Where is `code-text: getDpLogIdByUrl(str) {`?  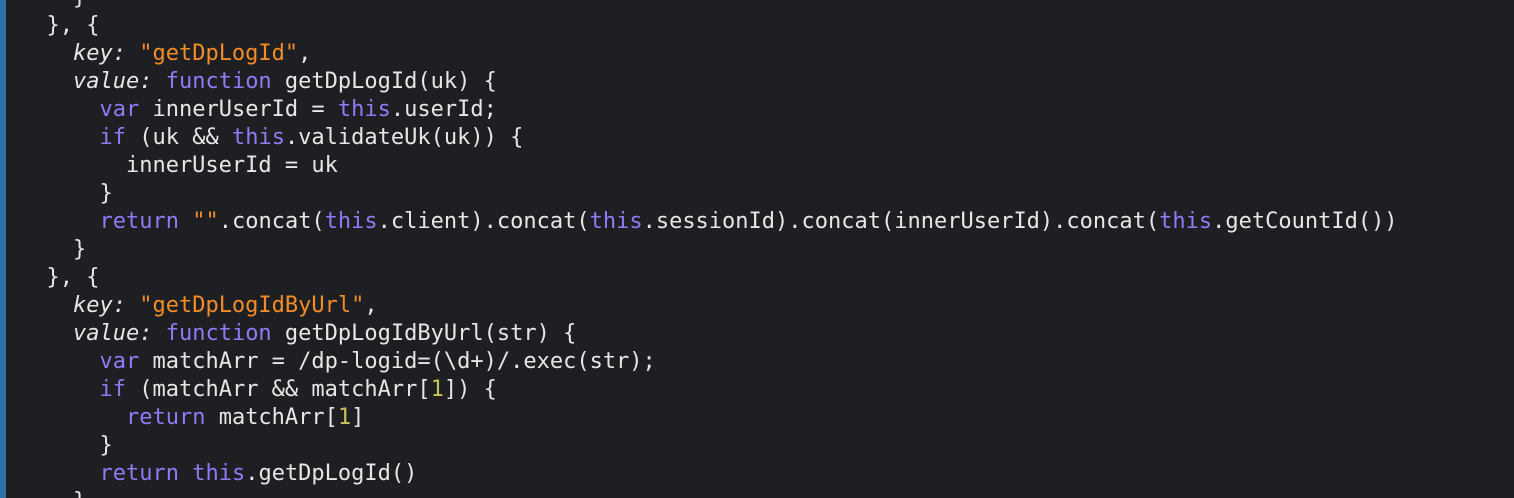
code-text: getDpLogIdByUrl(str) { is located at coordinates (424, 333).